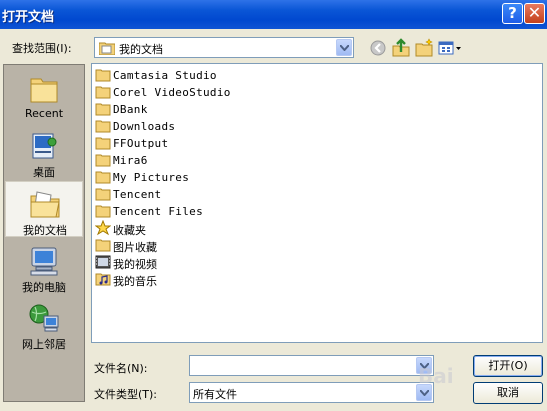 This screenshot has height=411, width=547. I want to click on file-name: 收藏夹, so click(129, 230).